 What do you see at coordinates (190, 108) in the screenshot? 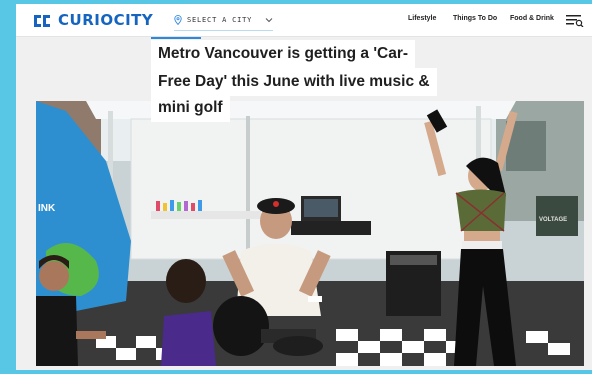
I see `headline-line-3: mini golf` at bounding box center [190, 108].